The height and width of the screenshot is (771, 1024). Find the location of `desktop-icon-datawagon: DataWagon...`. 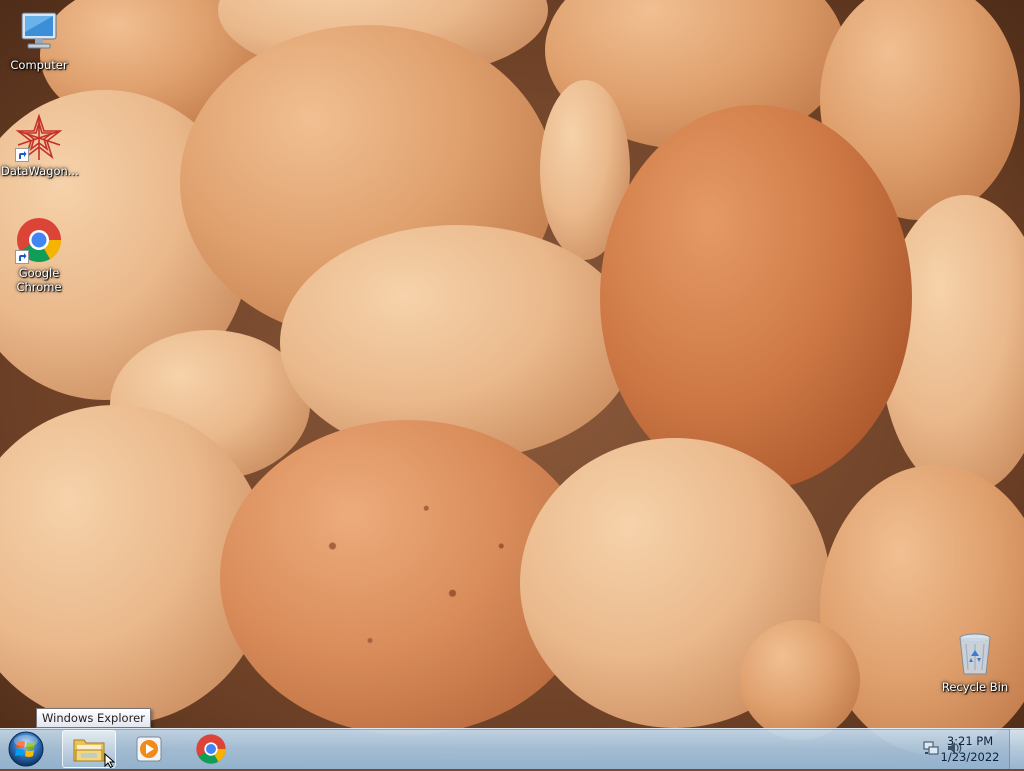

desktop-icon-datawagon: DataWagon... is located at coordinates (40, 145).